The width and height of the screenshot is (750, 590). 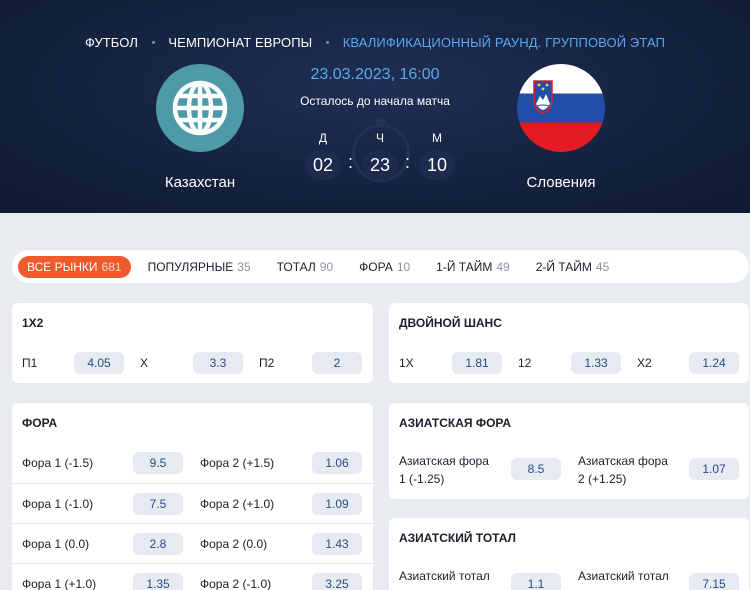 I want to click on tab-label: 2-Й ТАЙМ, so click(x=563, y=266).